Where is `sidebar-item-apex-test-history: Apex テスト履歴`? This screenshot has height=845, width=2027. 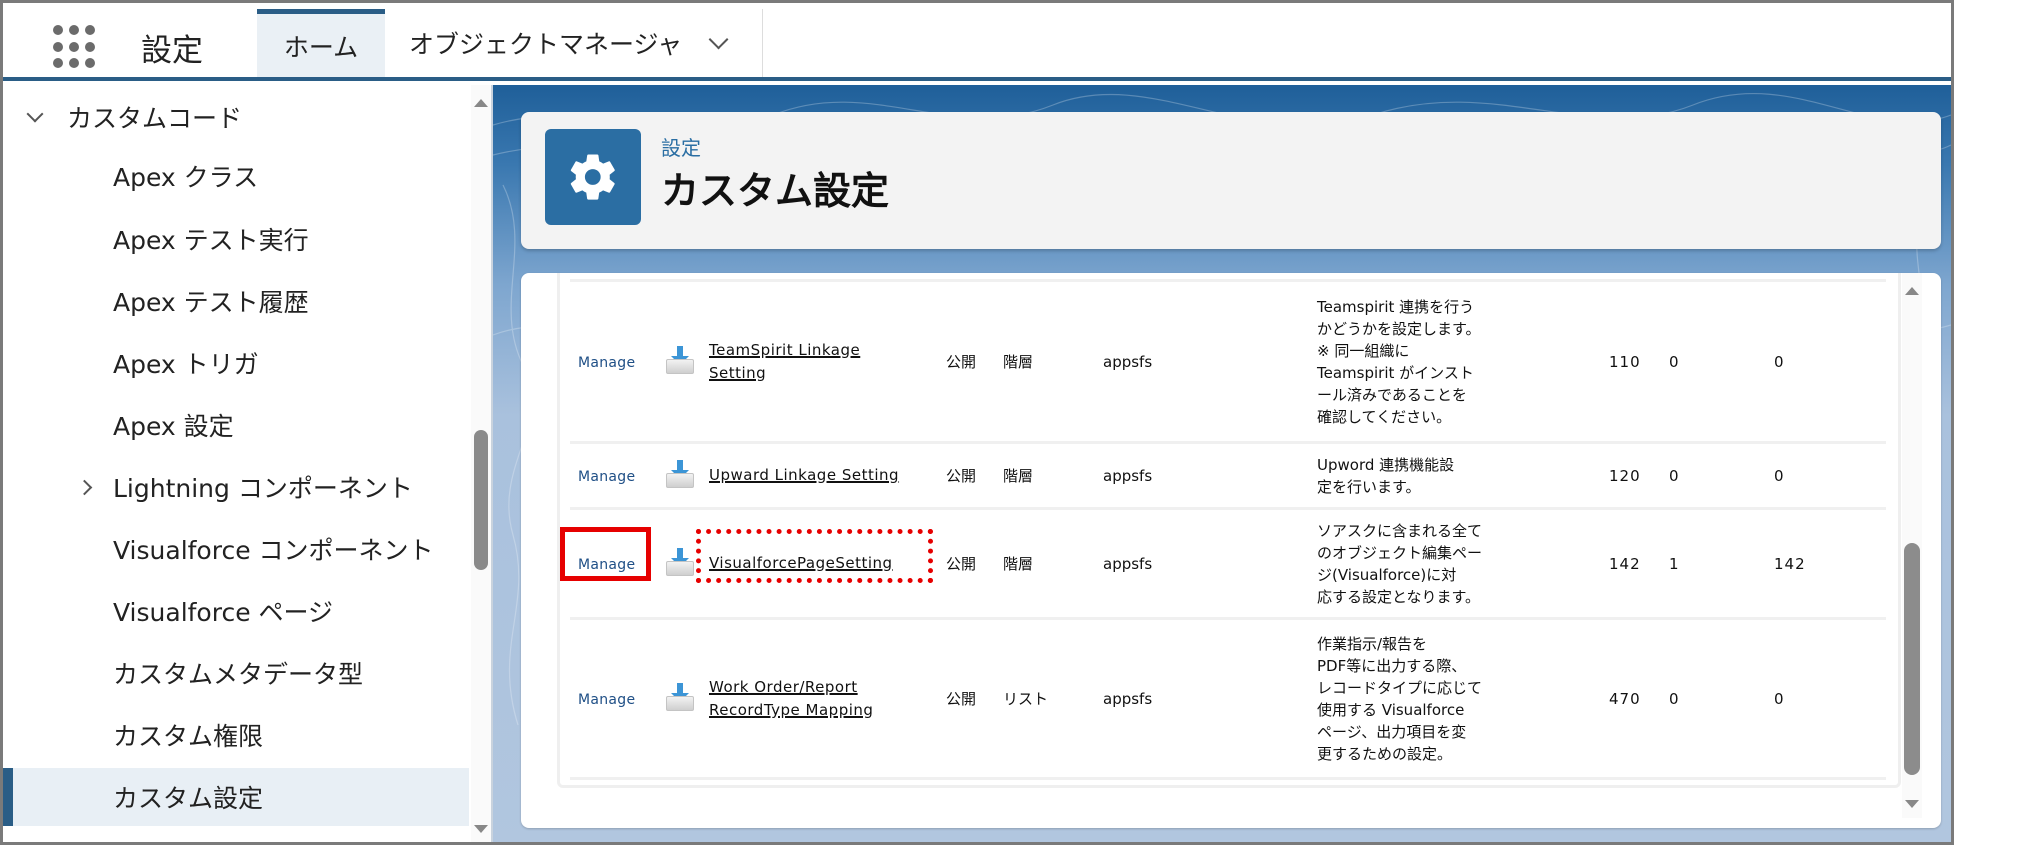 sidebar-item-apex-test-history: Apex テスト履歴 is located at coordinates (236, 301).